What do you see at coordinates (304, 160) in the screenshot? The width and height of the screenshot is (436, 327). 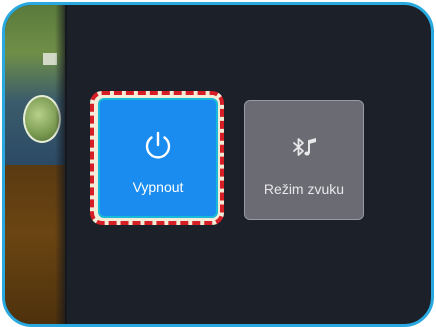 I see `sound-mode-button: Režim zvuku` at bounding box center [304, 160].